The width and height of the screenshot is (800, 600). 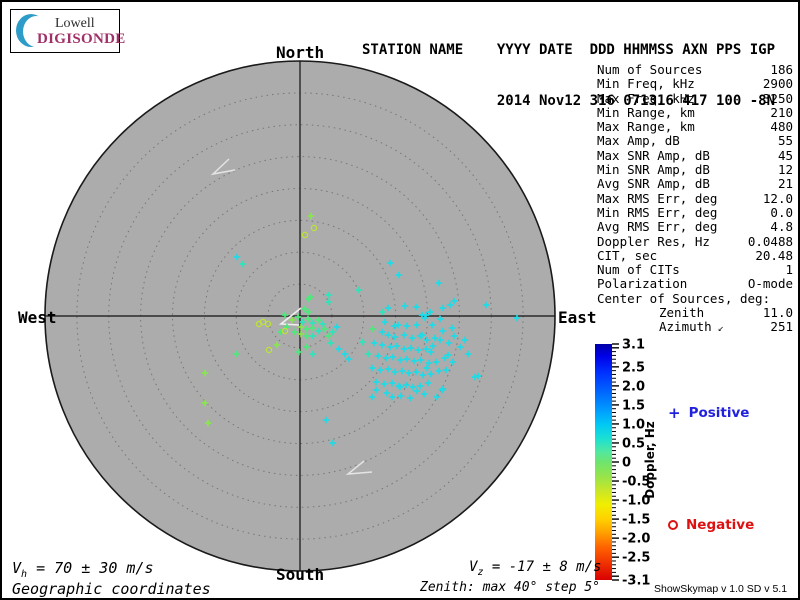 I want to click on vertical-velocity-readout: Vz = -17 ± 8 m/s, so click(x=535, y=568).